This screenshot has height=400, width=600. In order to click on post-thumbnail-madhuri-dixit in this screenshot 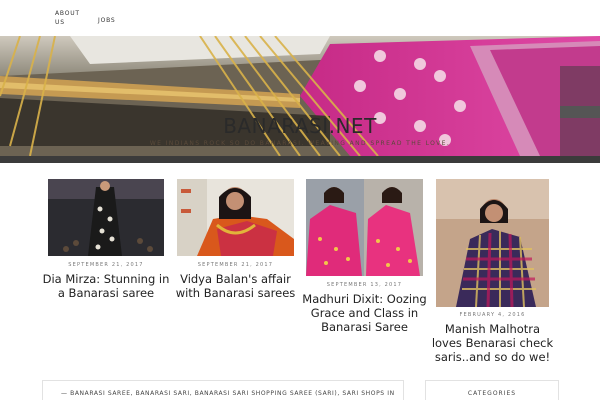, I will do `click(364, 227)`.